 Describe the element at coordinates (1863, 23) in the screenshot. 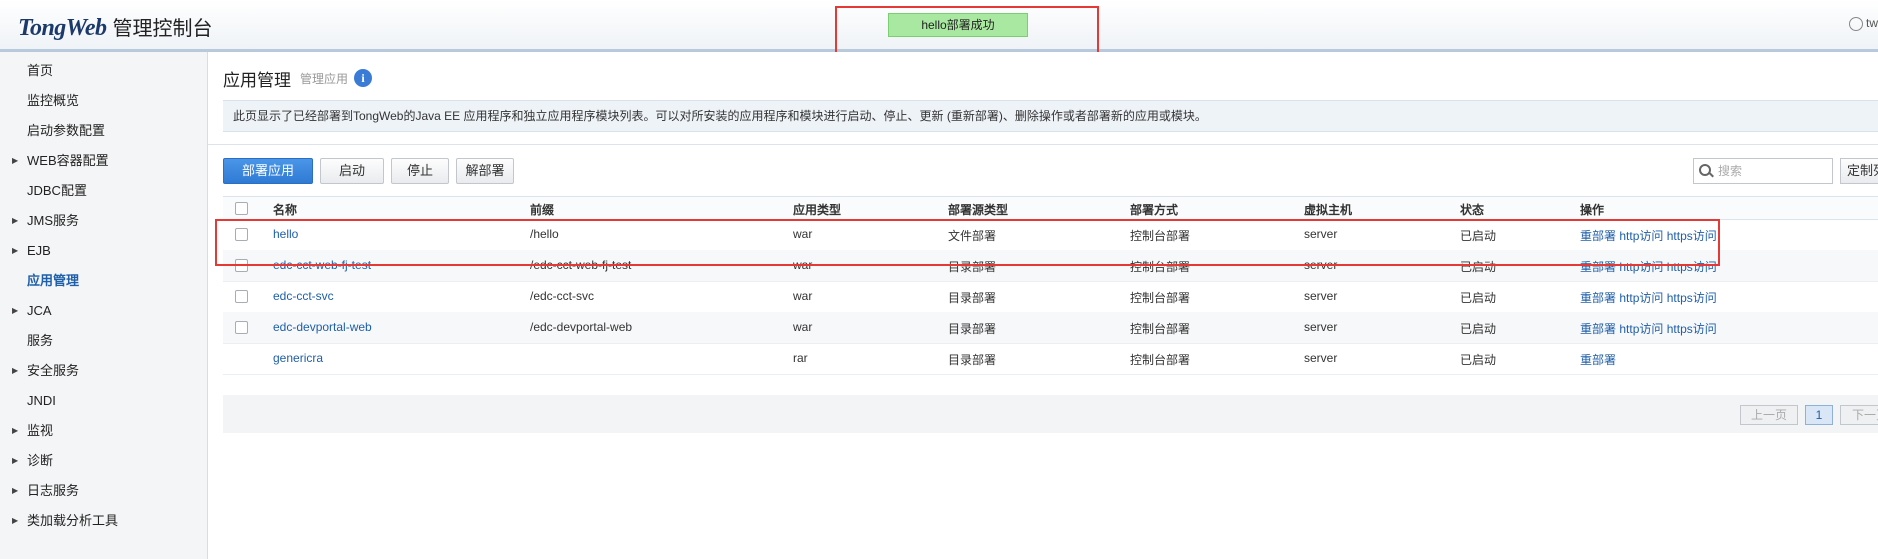

I see `user-menu: tw` at that location.